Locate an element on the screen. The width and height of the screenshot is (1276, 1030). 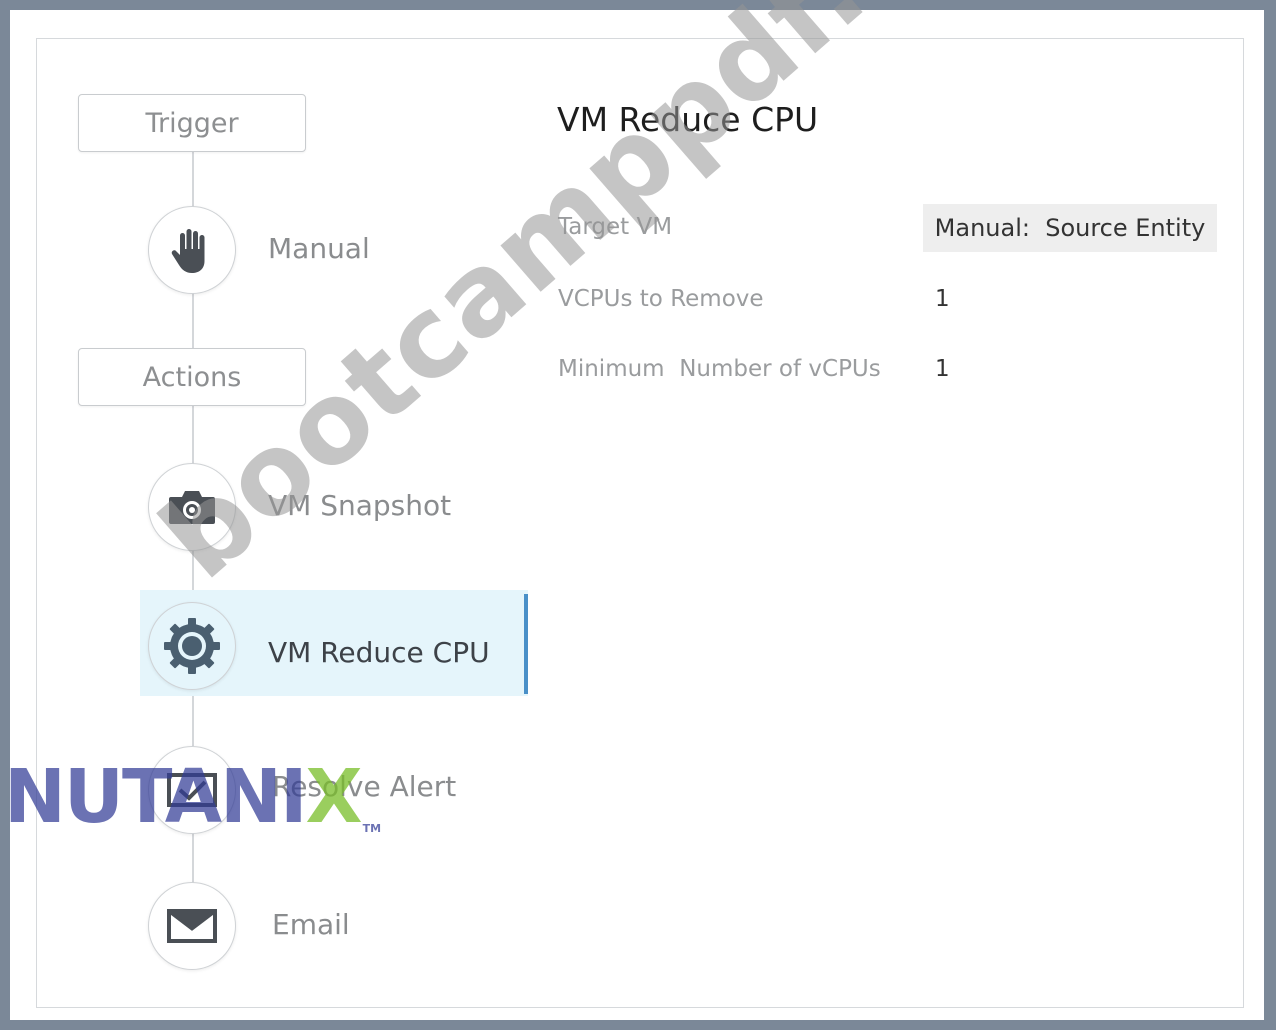
actions-stage-label: Actions is located at coordinates (192, 377).